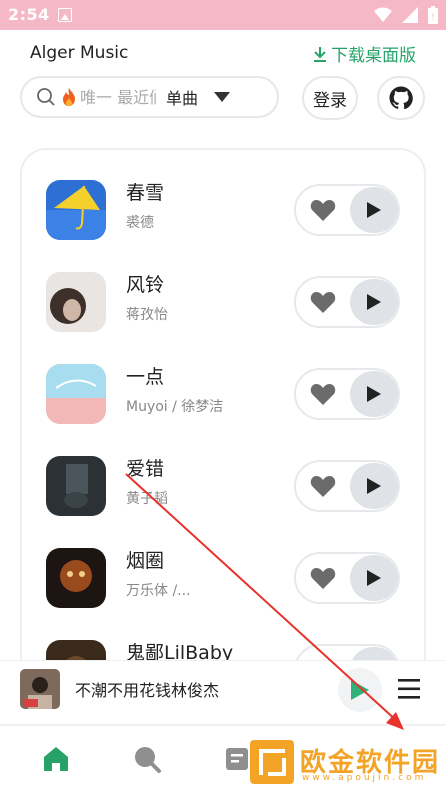  What do you see at coordinates (223, 482) in the screenshot?
I see `song-item: 爱错 黄子韬` at bounding box center [223, 482].